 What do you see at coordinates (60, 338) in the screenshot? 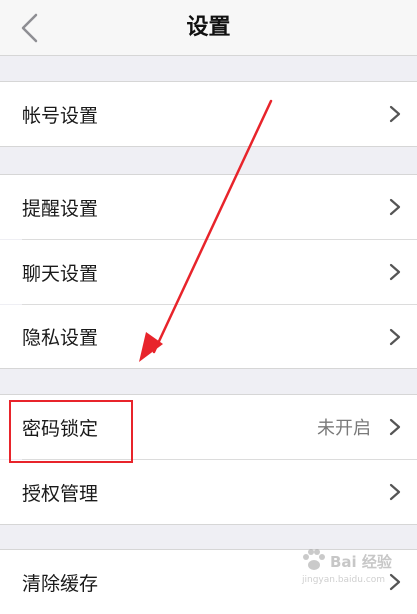
I see `privacy-settings-label: 隐私设置` at bounding box center [60, 338].